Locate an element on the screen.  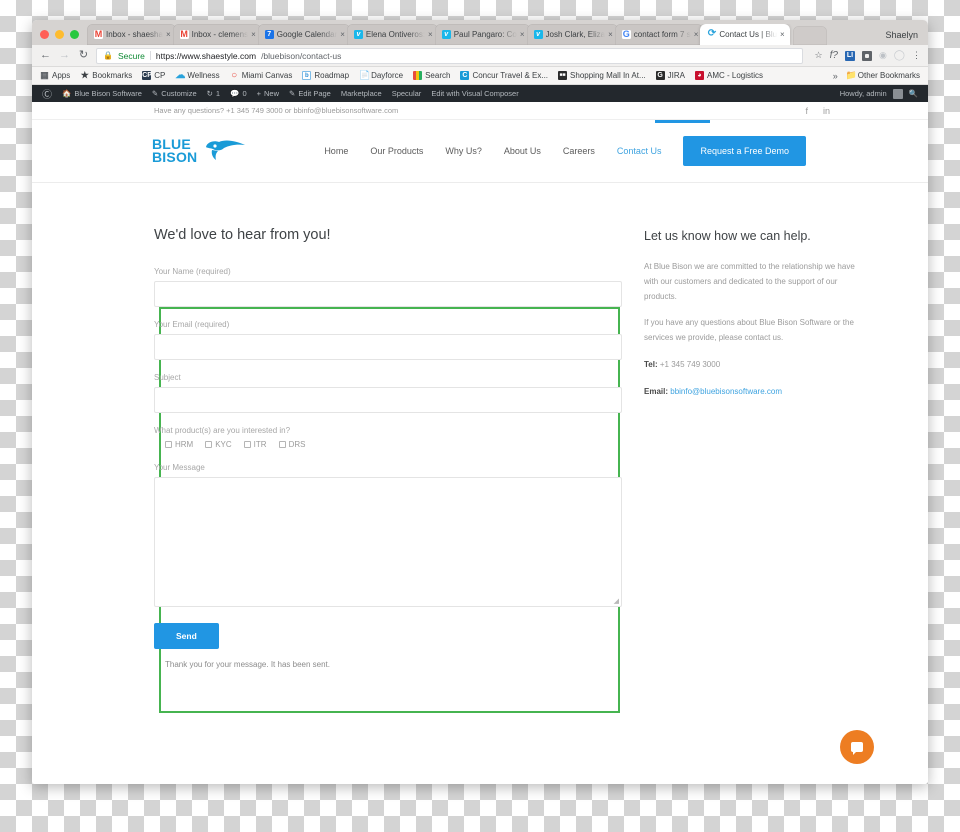
wordpress-icon: Ⓒ is located at coordinates (47, 93).